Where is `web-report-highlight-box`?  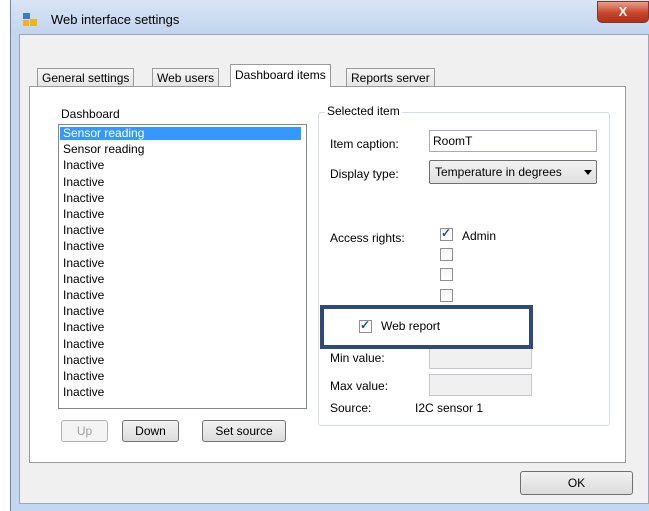
web-report-highlight-box is located at coordinates (426, 327).